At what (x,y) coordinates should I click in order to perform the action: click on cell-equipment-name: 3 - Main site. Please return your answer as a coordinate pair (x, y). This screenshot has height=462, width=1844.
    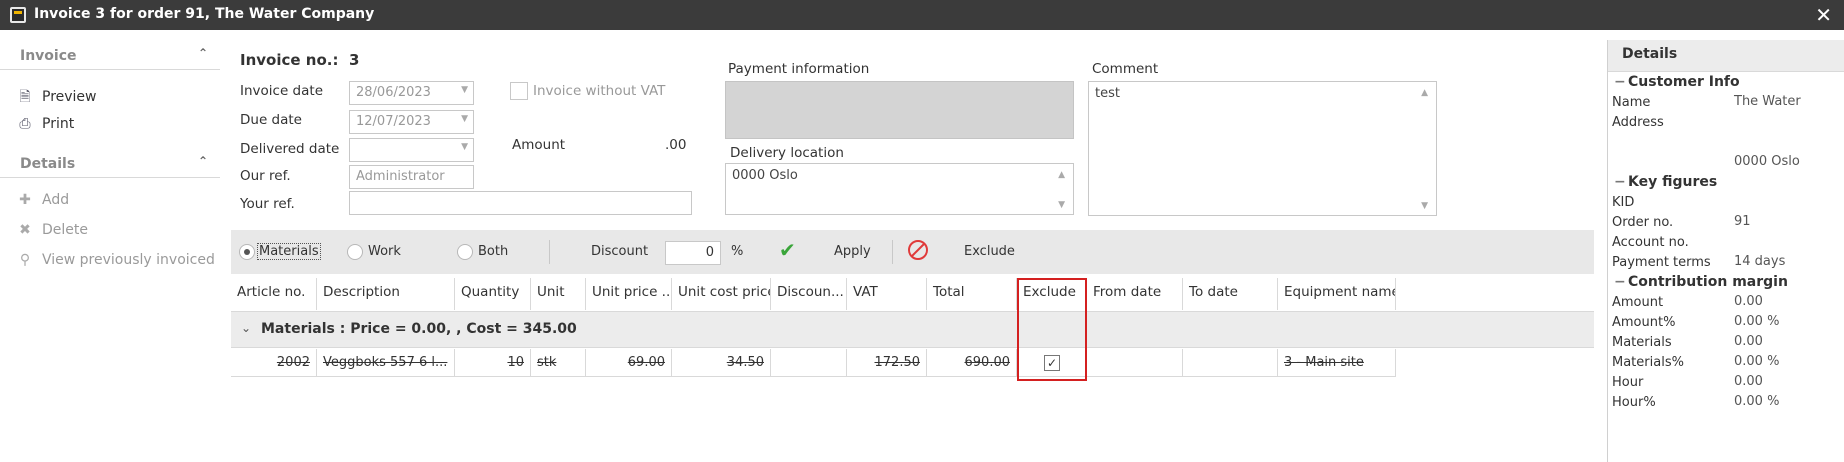
    Looking at the image, I should click on (1337, 363).